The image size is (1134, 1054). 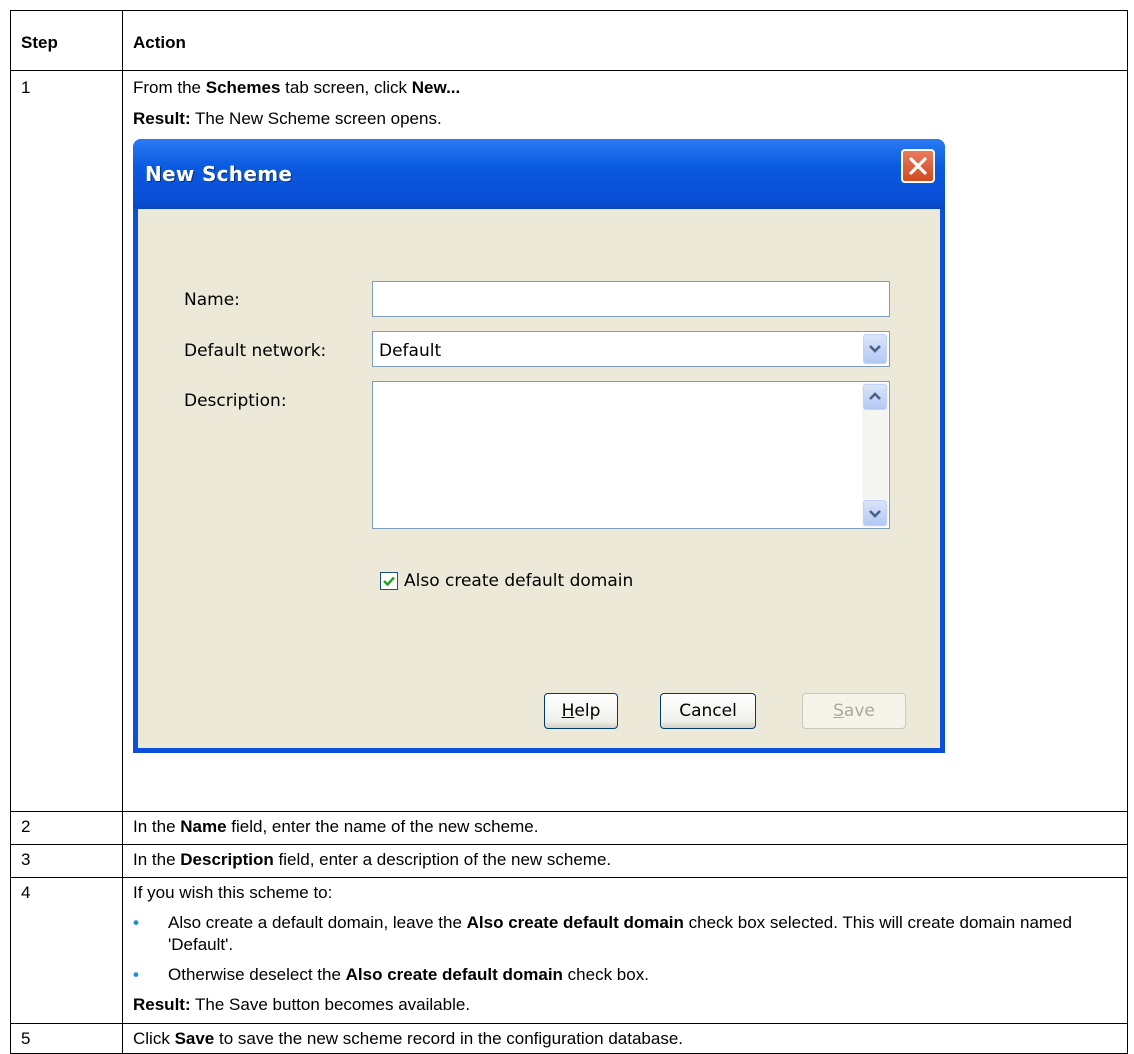 I want to click on step-number: 1, so click(x=66, y=441).